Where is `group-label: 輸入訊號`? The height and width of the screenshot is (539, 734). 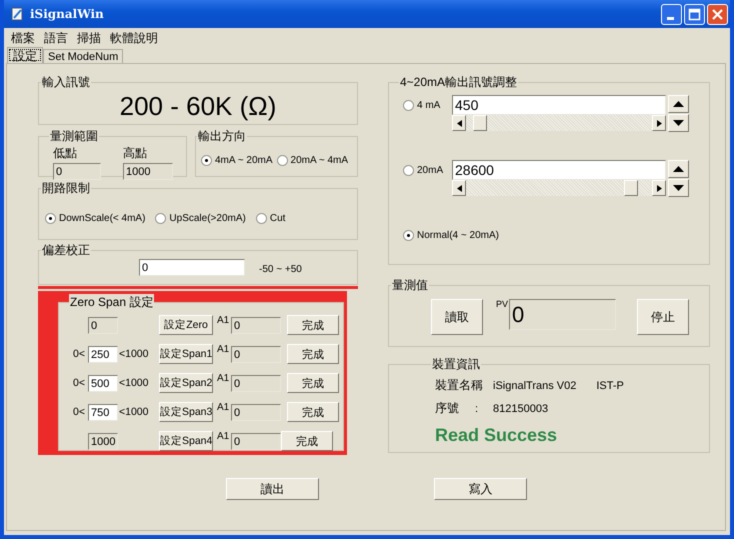 group-label: 輸入訊號 is located at coordinates (66, 82).